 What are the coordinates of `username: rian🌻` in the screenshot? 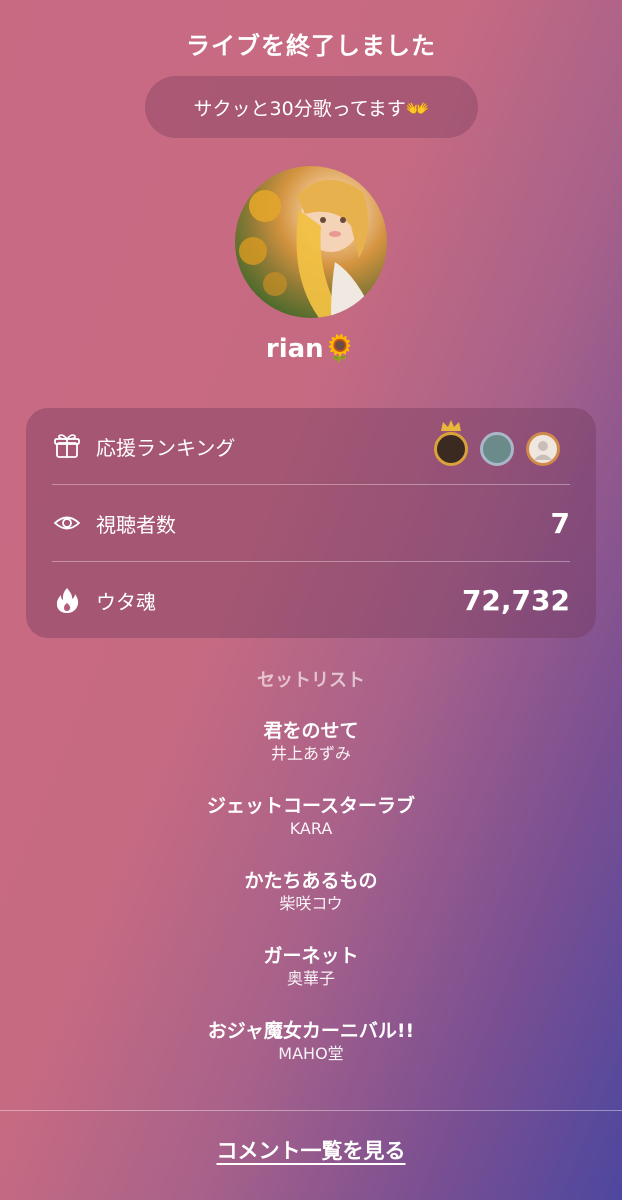 It's located at (311, 349).